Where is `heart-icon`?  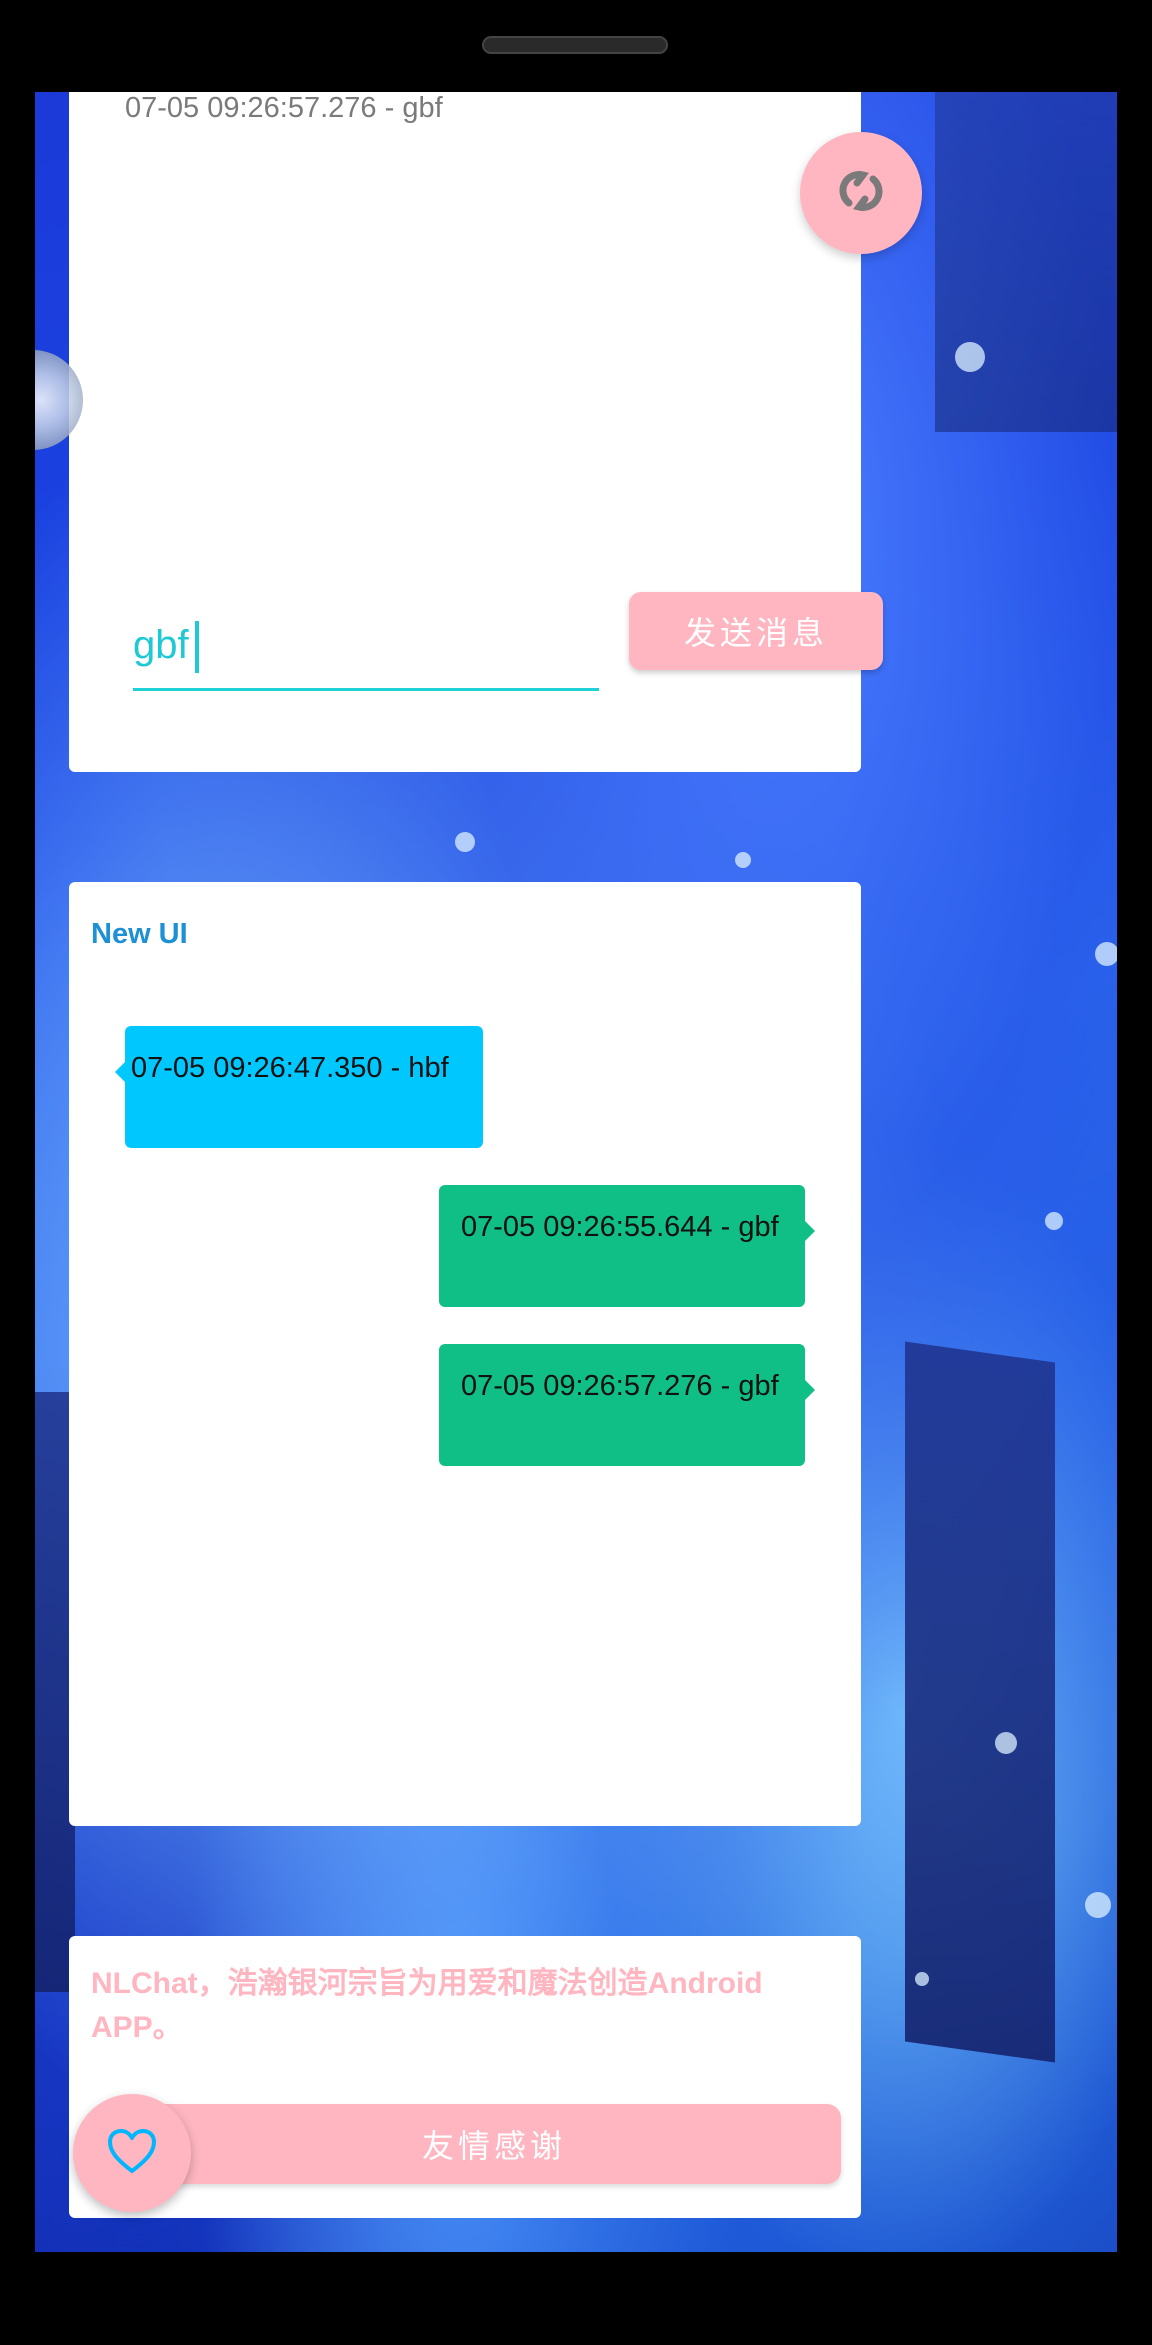 heart-icon is located at coordinates (132, 2153).